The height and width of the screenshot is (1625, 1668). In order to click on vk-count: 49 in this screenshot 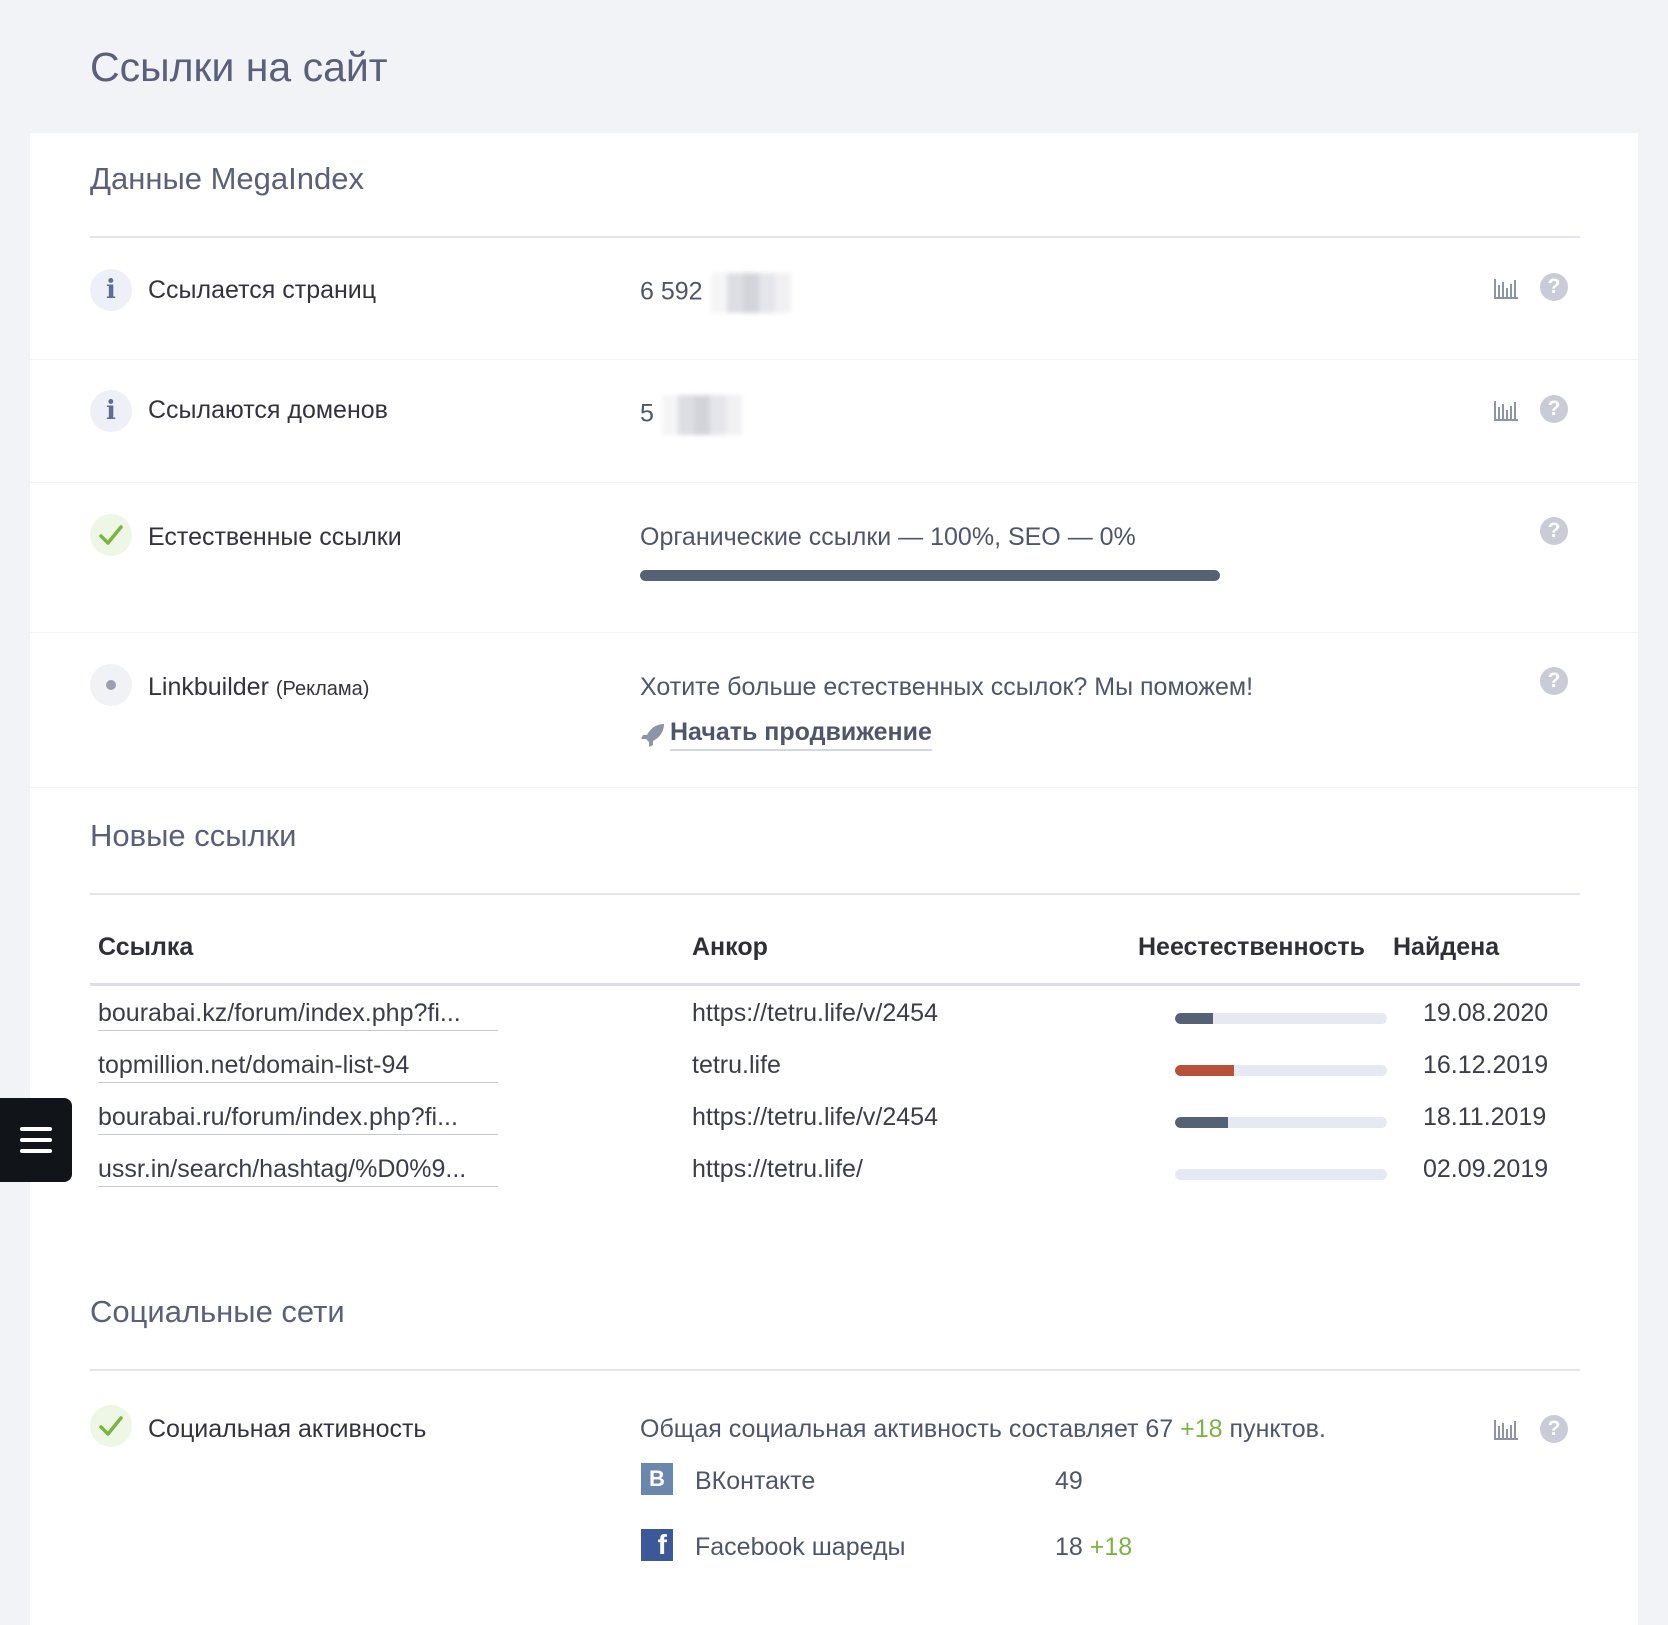, I will do `click(1069, 1481)`.